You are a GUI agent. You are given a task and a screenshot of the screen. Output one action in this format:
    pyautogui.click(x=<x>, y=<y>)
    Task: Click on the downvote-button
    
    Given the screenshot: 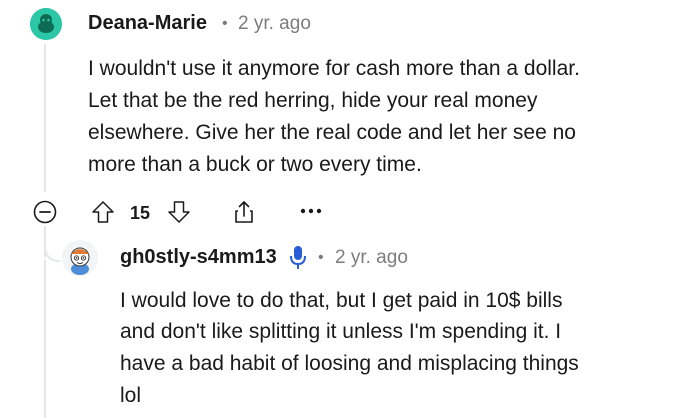 What is the action you would take?
    pyautogui.click(x=179, y=212)
    